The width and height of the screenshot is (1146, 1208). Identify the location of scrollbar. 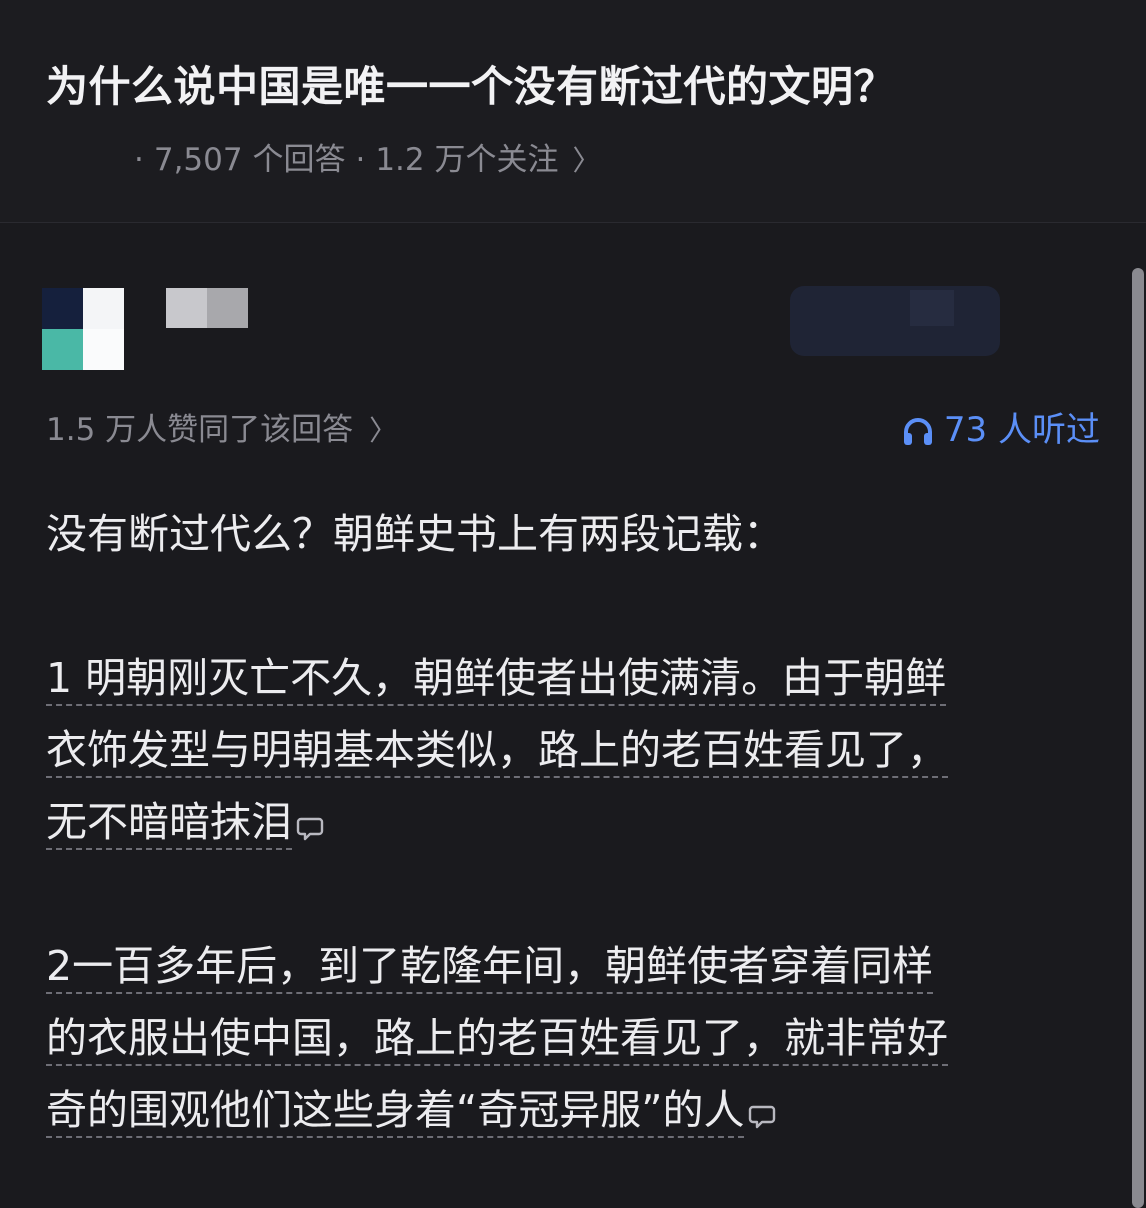
(1138, 738).